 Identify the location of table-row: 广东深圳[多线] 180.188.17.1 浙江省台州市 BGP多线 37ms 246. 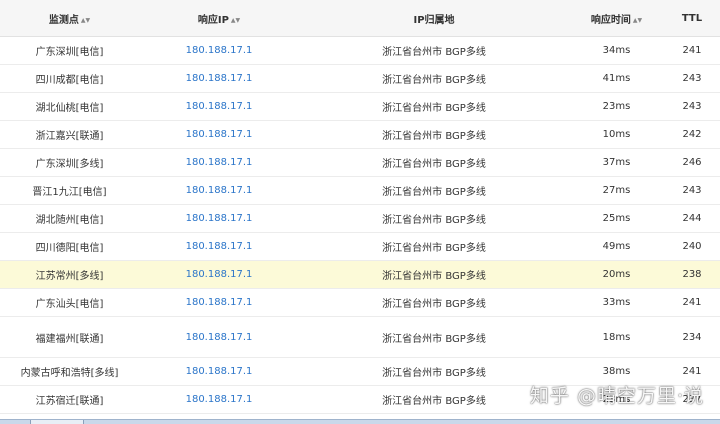
(360, 162).